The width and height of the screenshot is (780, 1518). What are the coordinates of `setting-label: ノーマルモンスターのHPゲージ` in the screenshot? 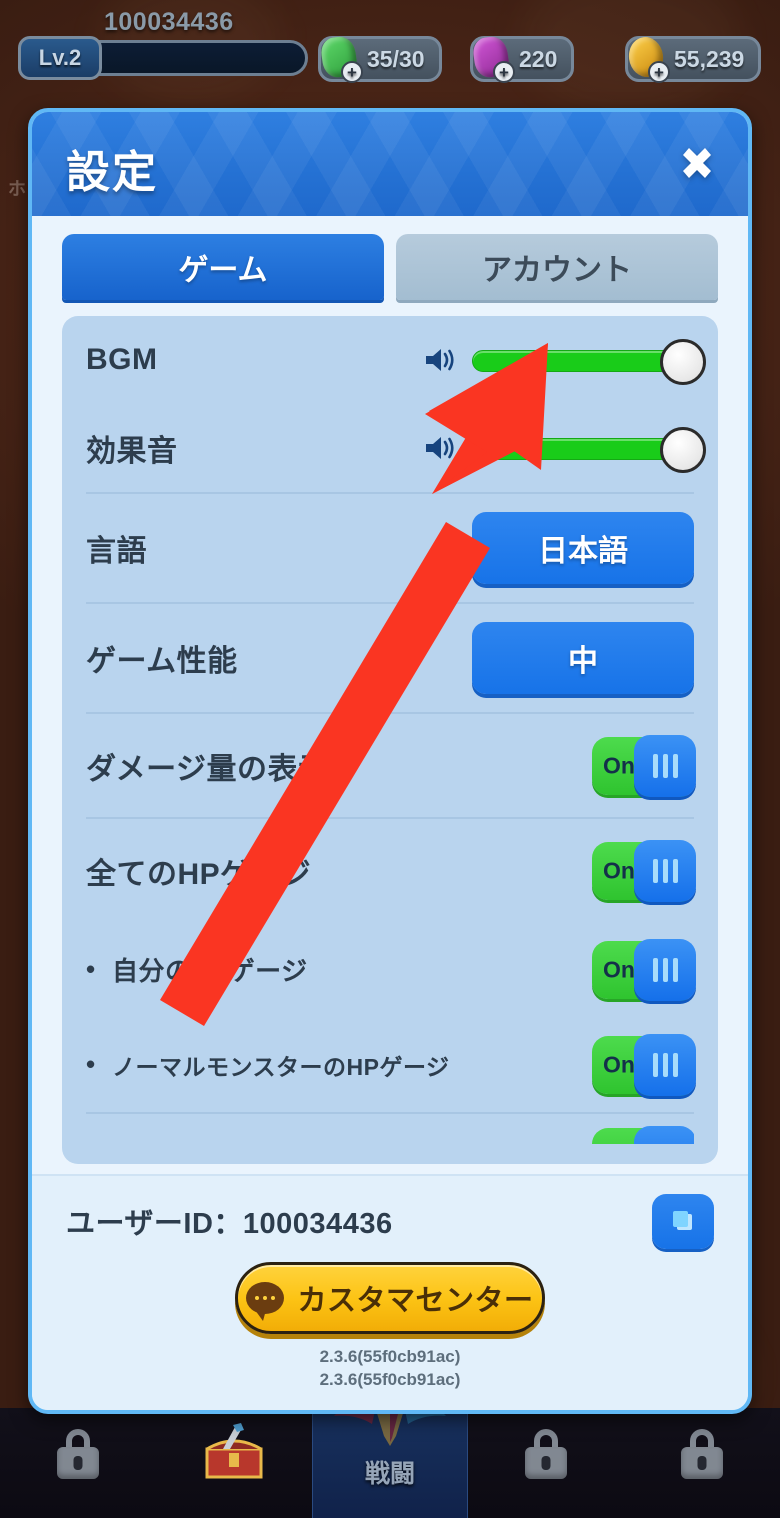 It's located at (339, 1065).